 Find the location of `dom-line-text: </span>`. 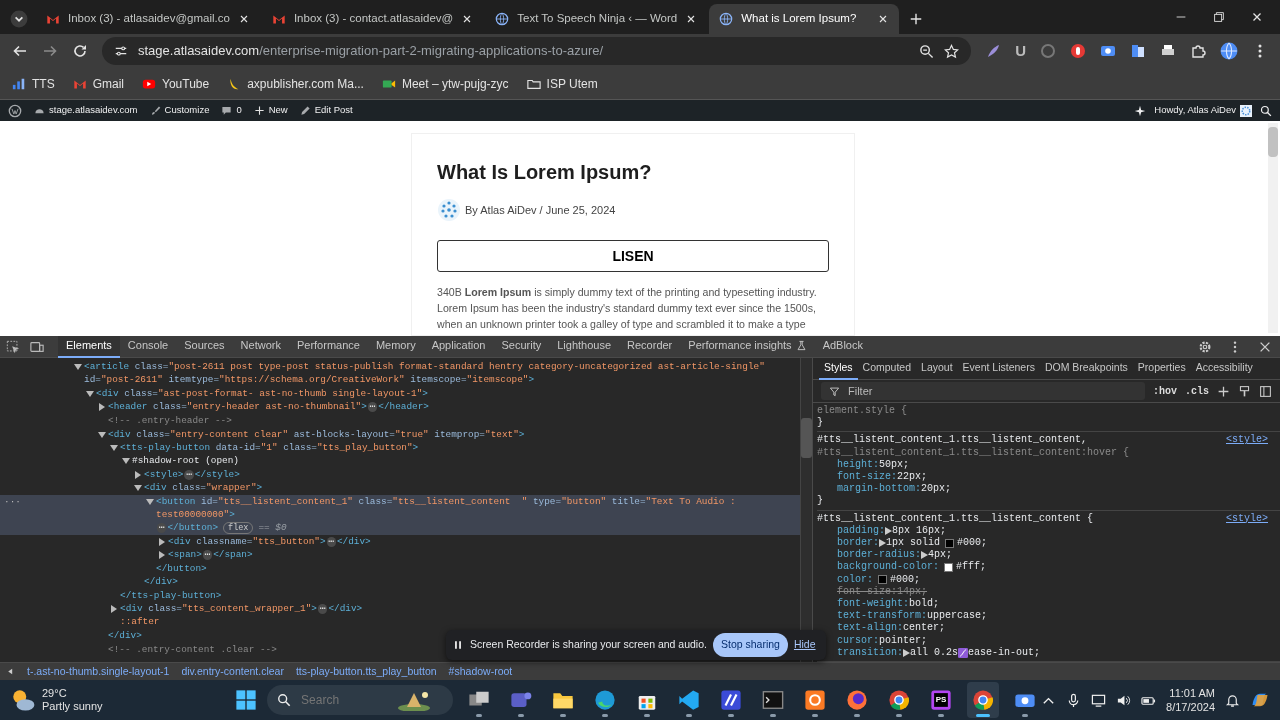

dom-line-text: </span> is located at coordinates (233, 555).